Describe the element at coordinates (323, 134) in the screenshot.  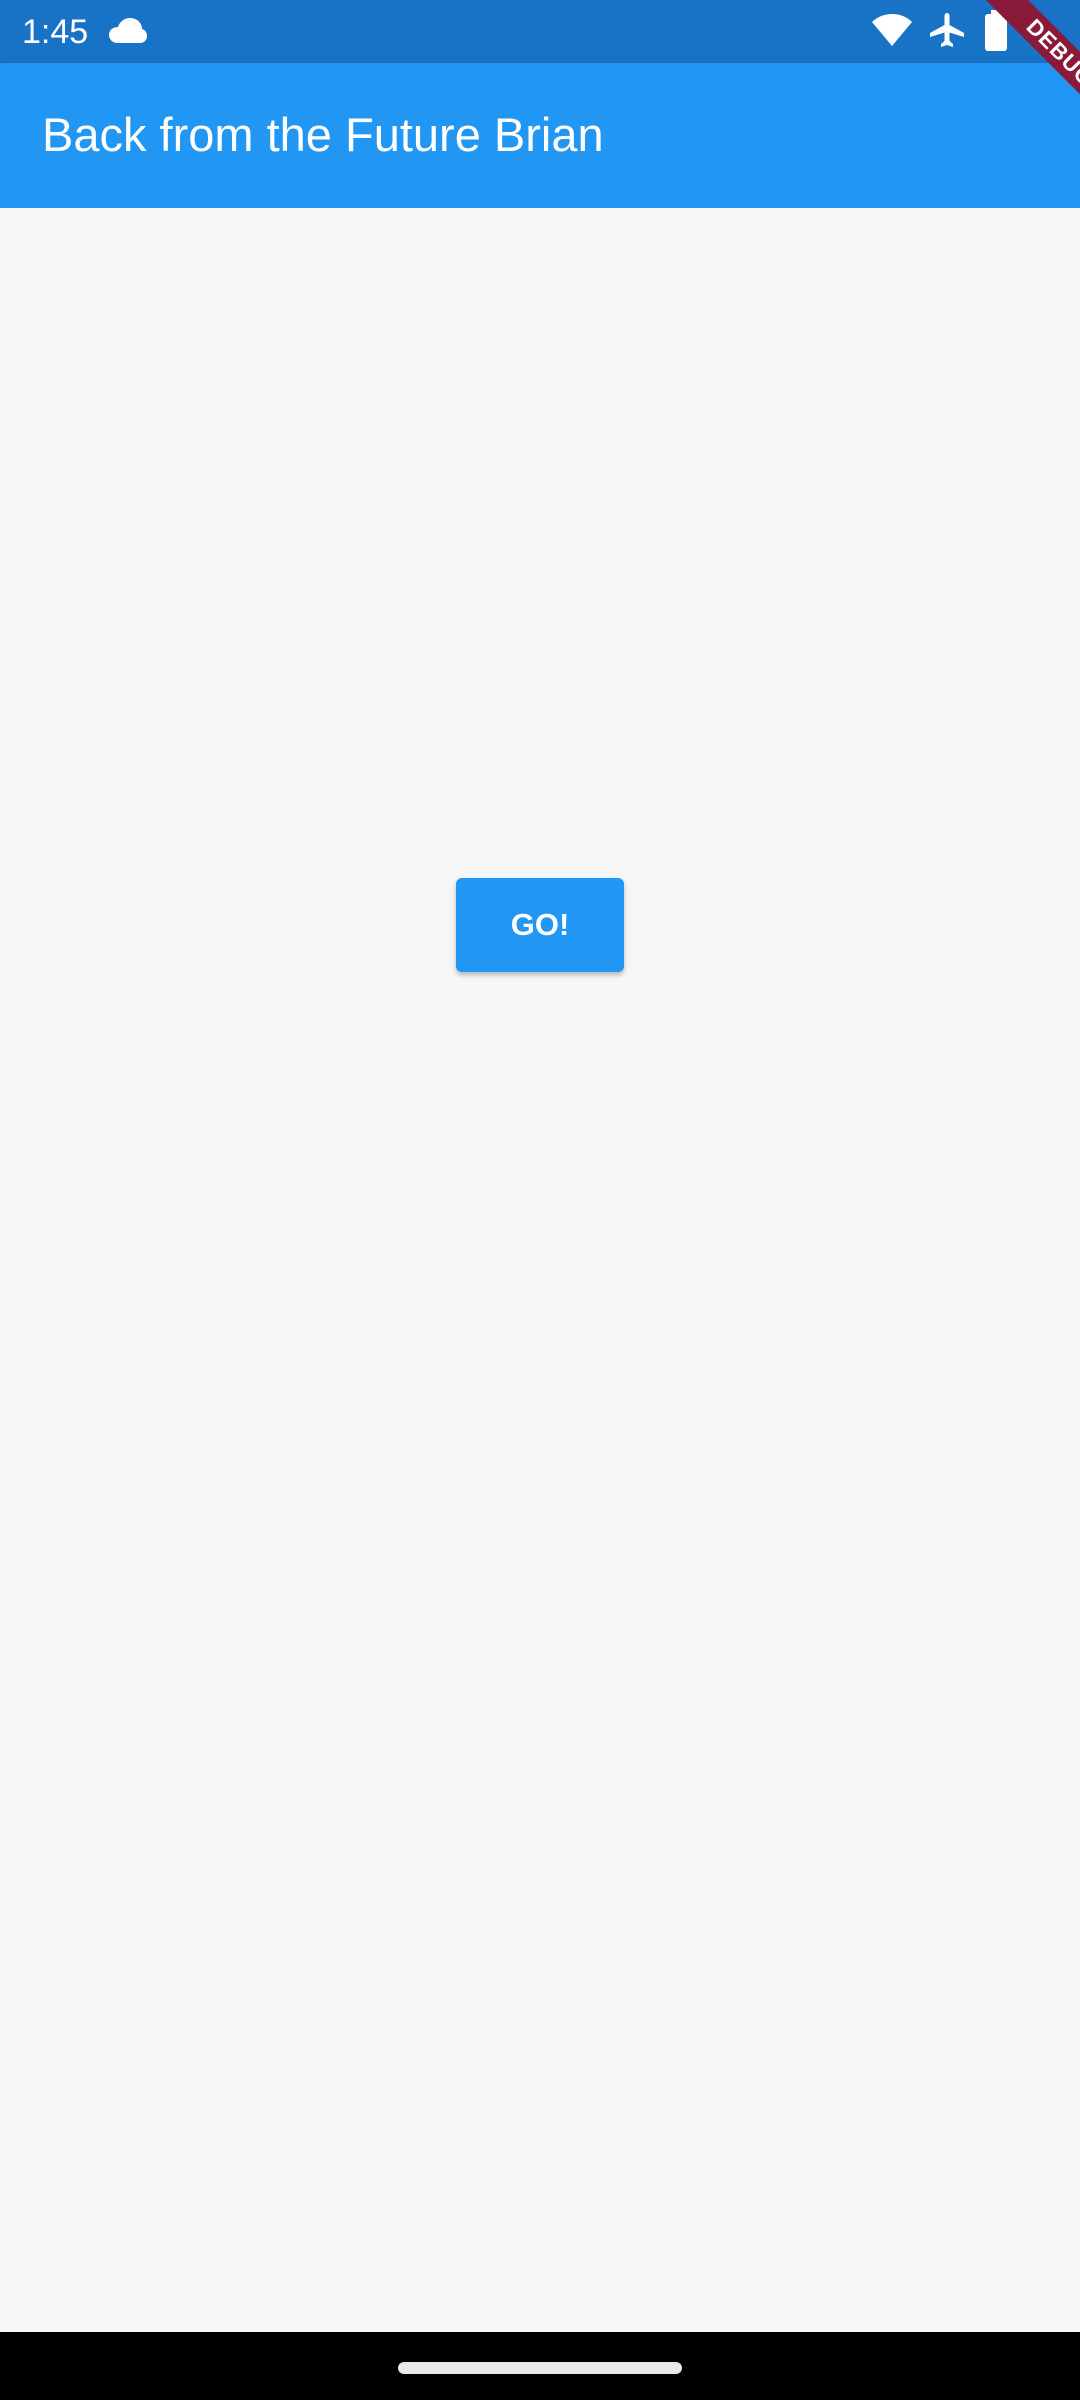
I see `app-bar-title: Back from the Future Brian` at that location.